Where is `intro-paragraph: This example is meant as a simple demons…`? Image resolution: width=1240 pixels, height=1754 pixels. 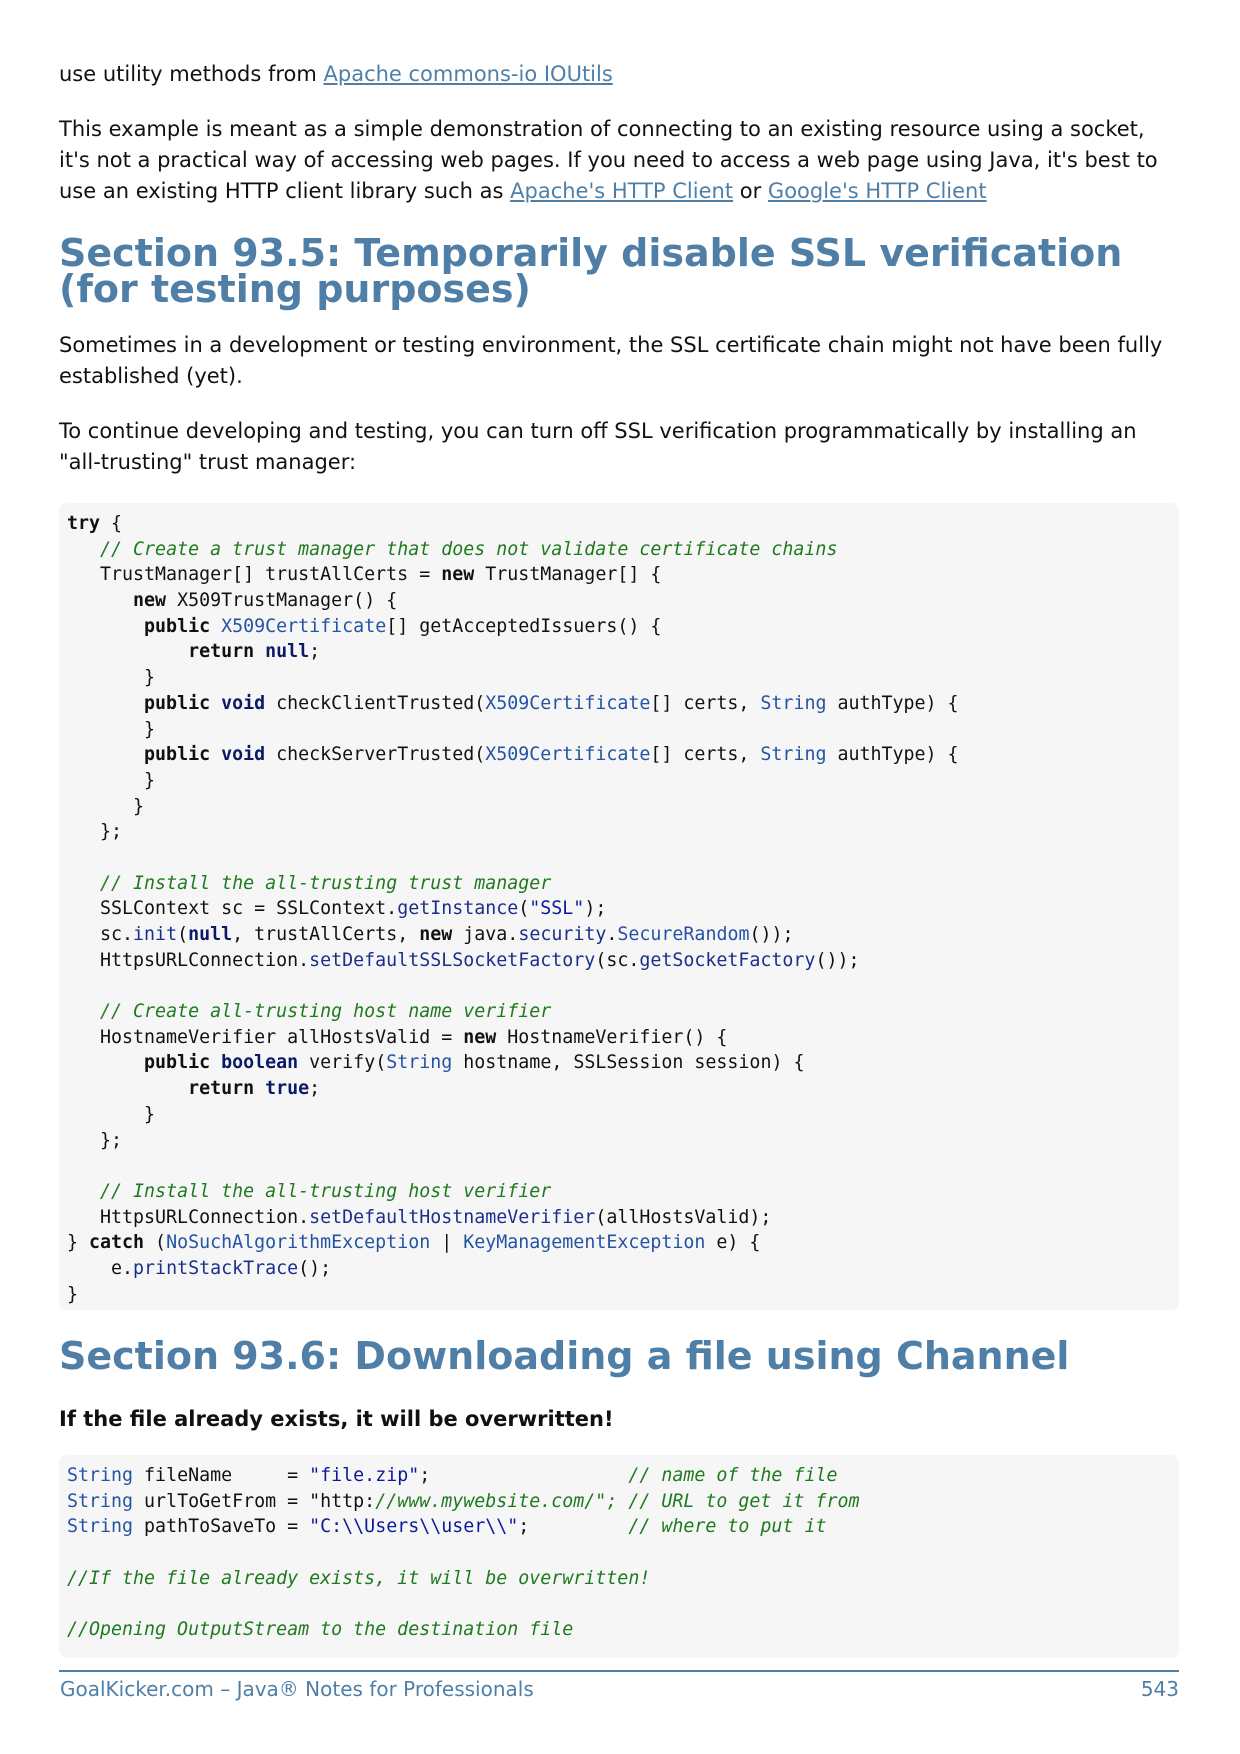
intro-paragraph: This example is meant as a simple demons… is located at coordinates (619, 160).